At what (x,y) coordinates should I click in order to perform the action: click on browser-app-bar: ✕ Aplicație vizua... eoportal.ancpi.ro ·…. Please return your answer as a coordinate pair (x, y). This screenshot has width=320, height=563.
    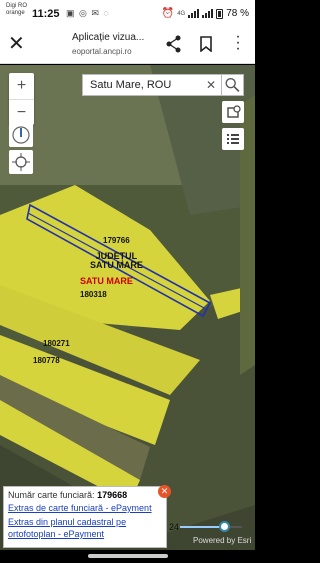
    Looking at the image, I should click on (127, 46).